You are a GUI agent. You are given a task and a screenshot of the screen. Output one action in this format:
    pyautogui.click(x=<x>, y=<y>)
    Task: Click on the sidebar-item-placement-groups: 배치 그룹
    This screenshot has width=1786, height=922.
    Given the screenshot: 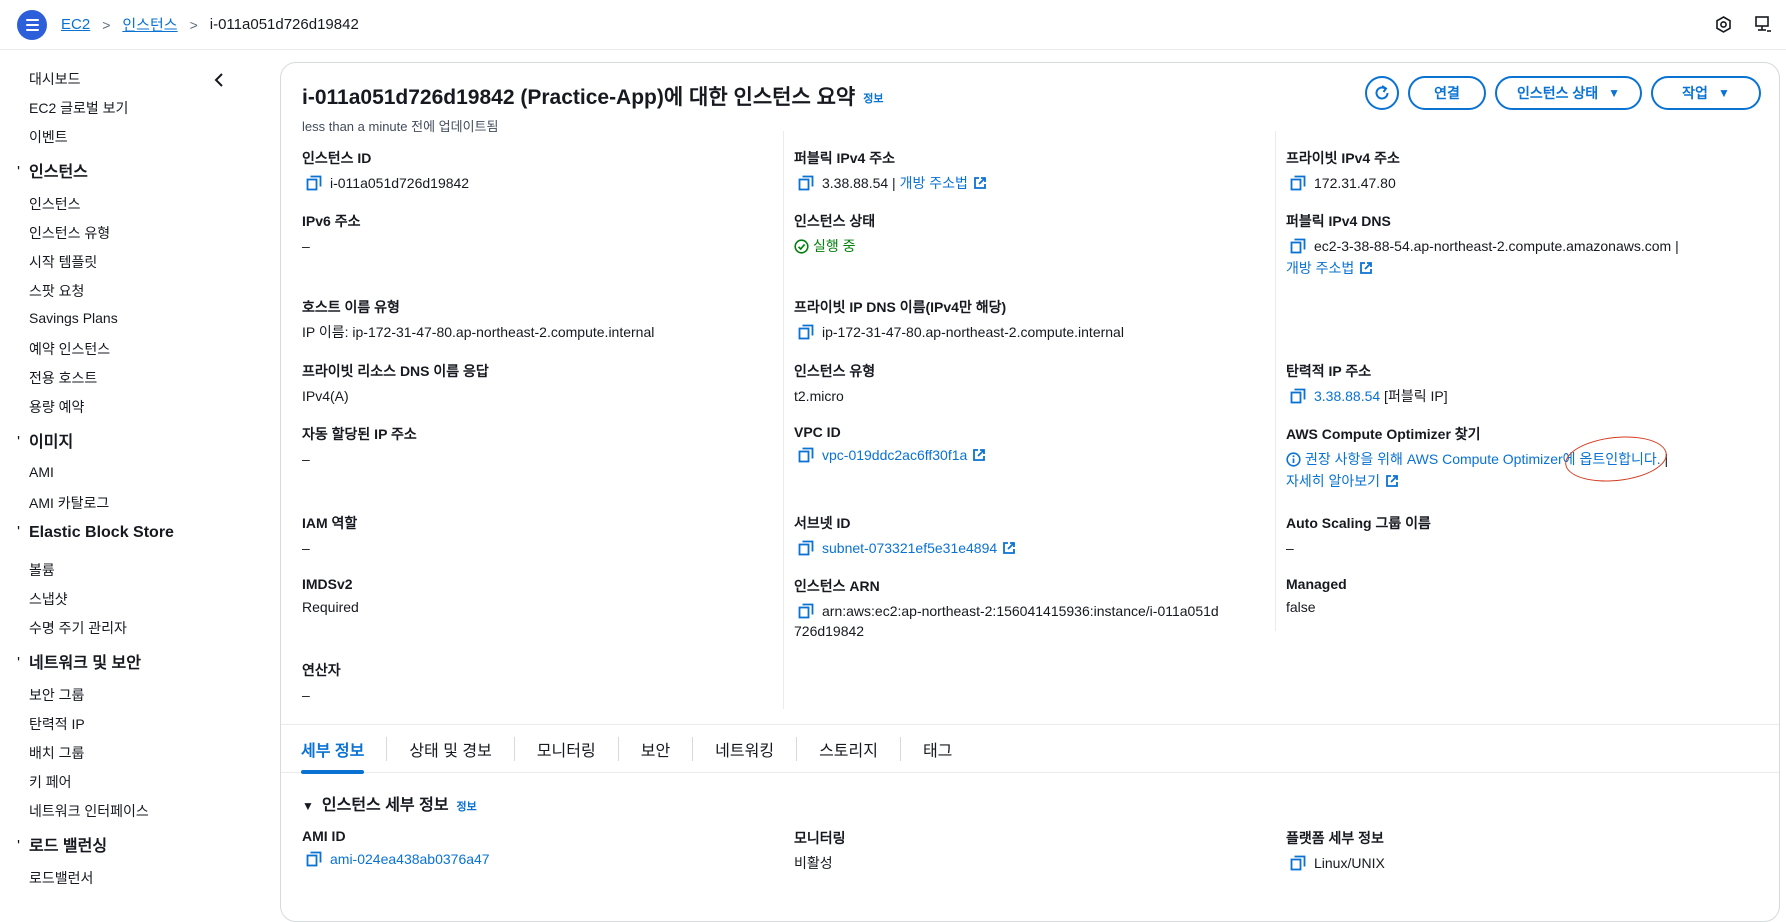 What is the action you would take?
    pyautogui.click(x=56, y=753)
    